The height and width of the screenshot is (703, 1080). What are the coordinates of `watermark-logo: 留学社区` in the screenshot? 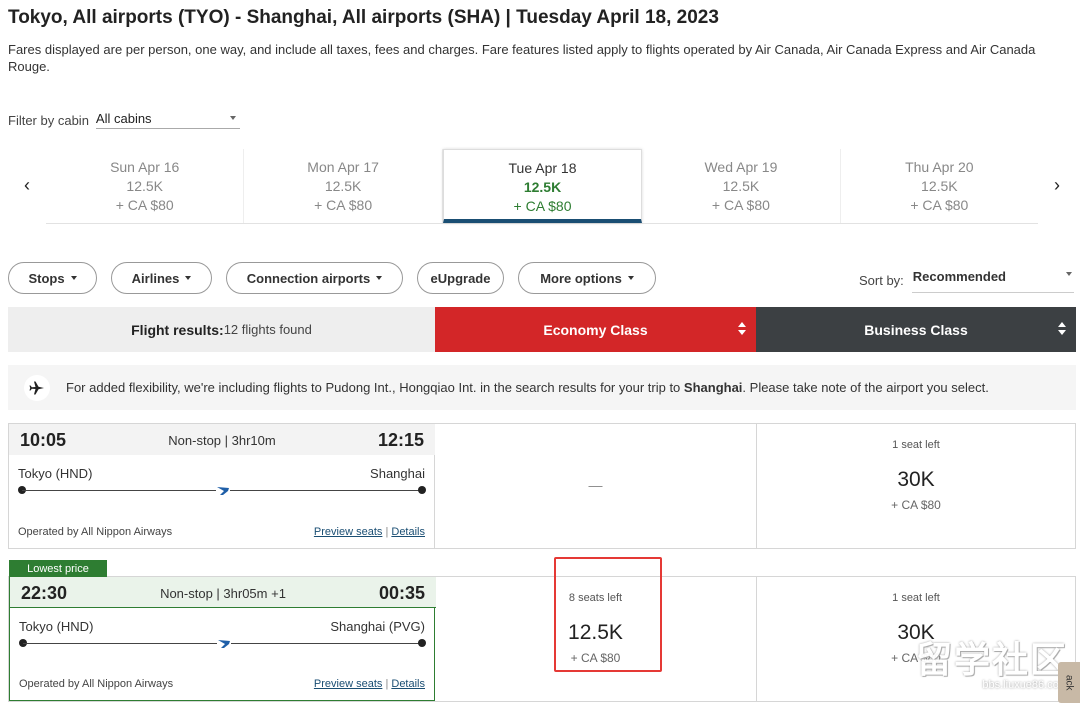 It's located at (991, 659).